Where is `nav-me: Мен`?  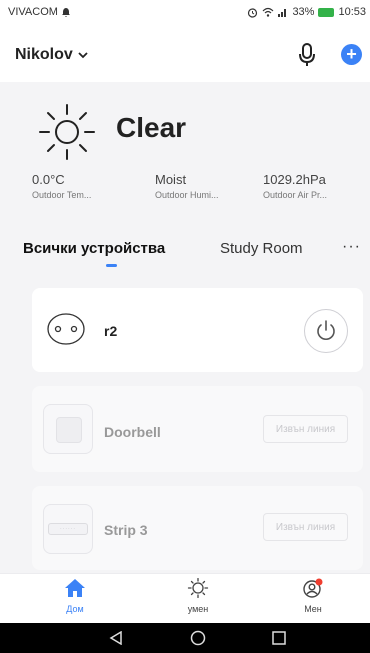
nav-me: Мен is located at coordinates (313, 596).